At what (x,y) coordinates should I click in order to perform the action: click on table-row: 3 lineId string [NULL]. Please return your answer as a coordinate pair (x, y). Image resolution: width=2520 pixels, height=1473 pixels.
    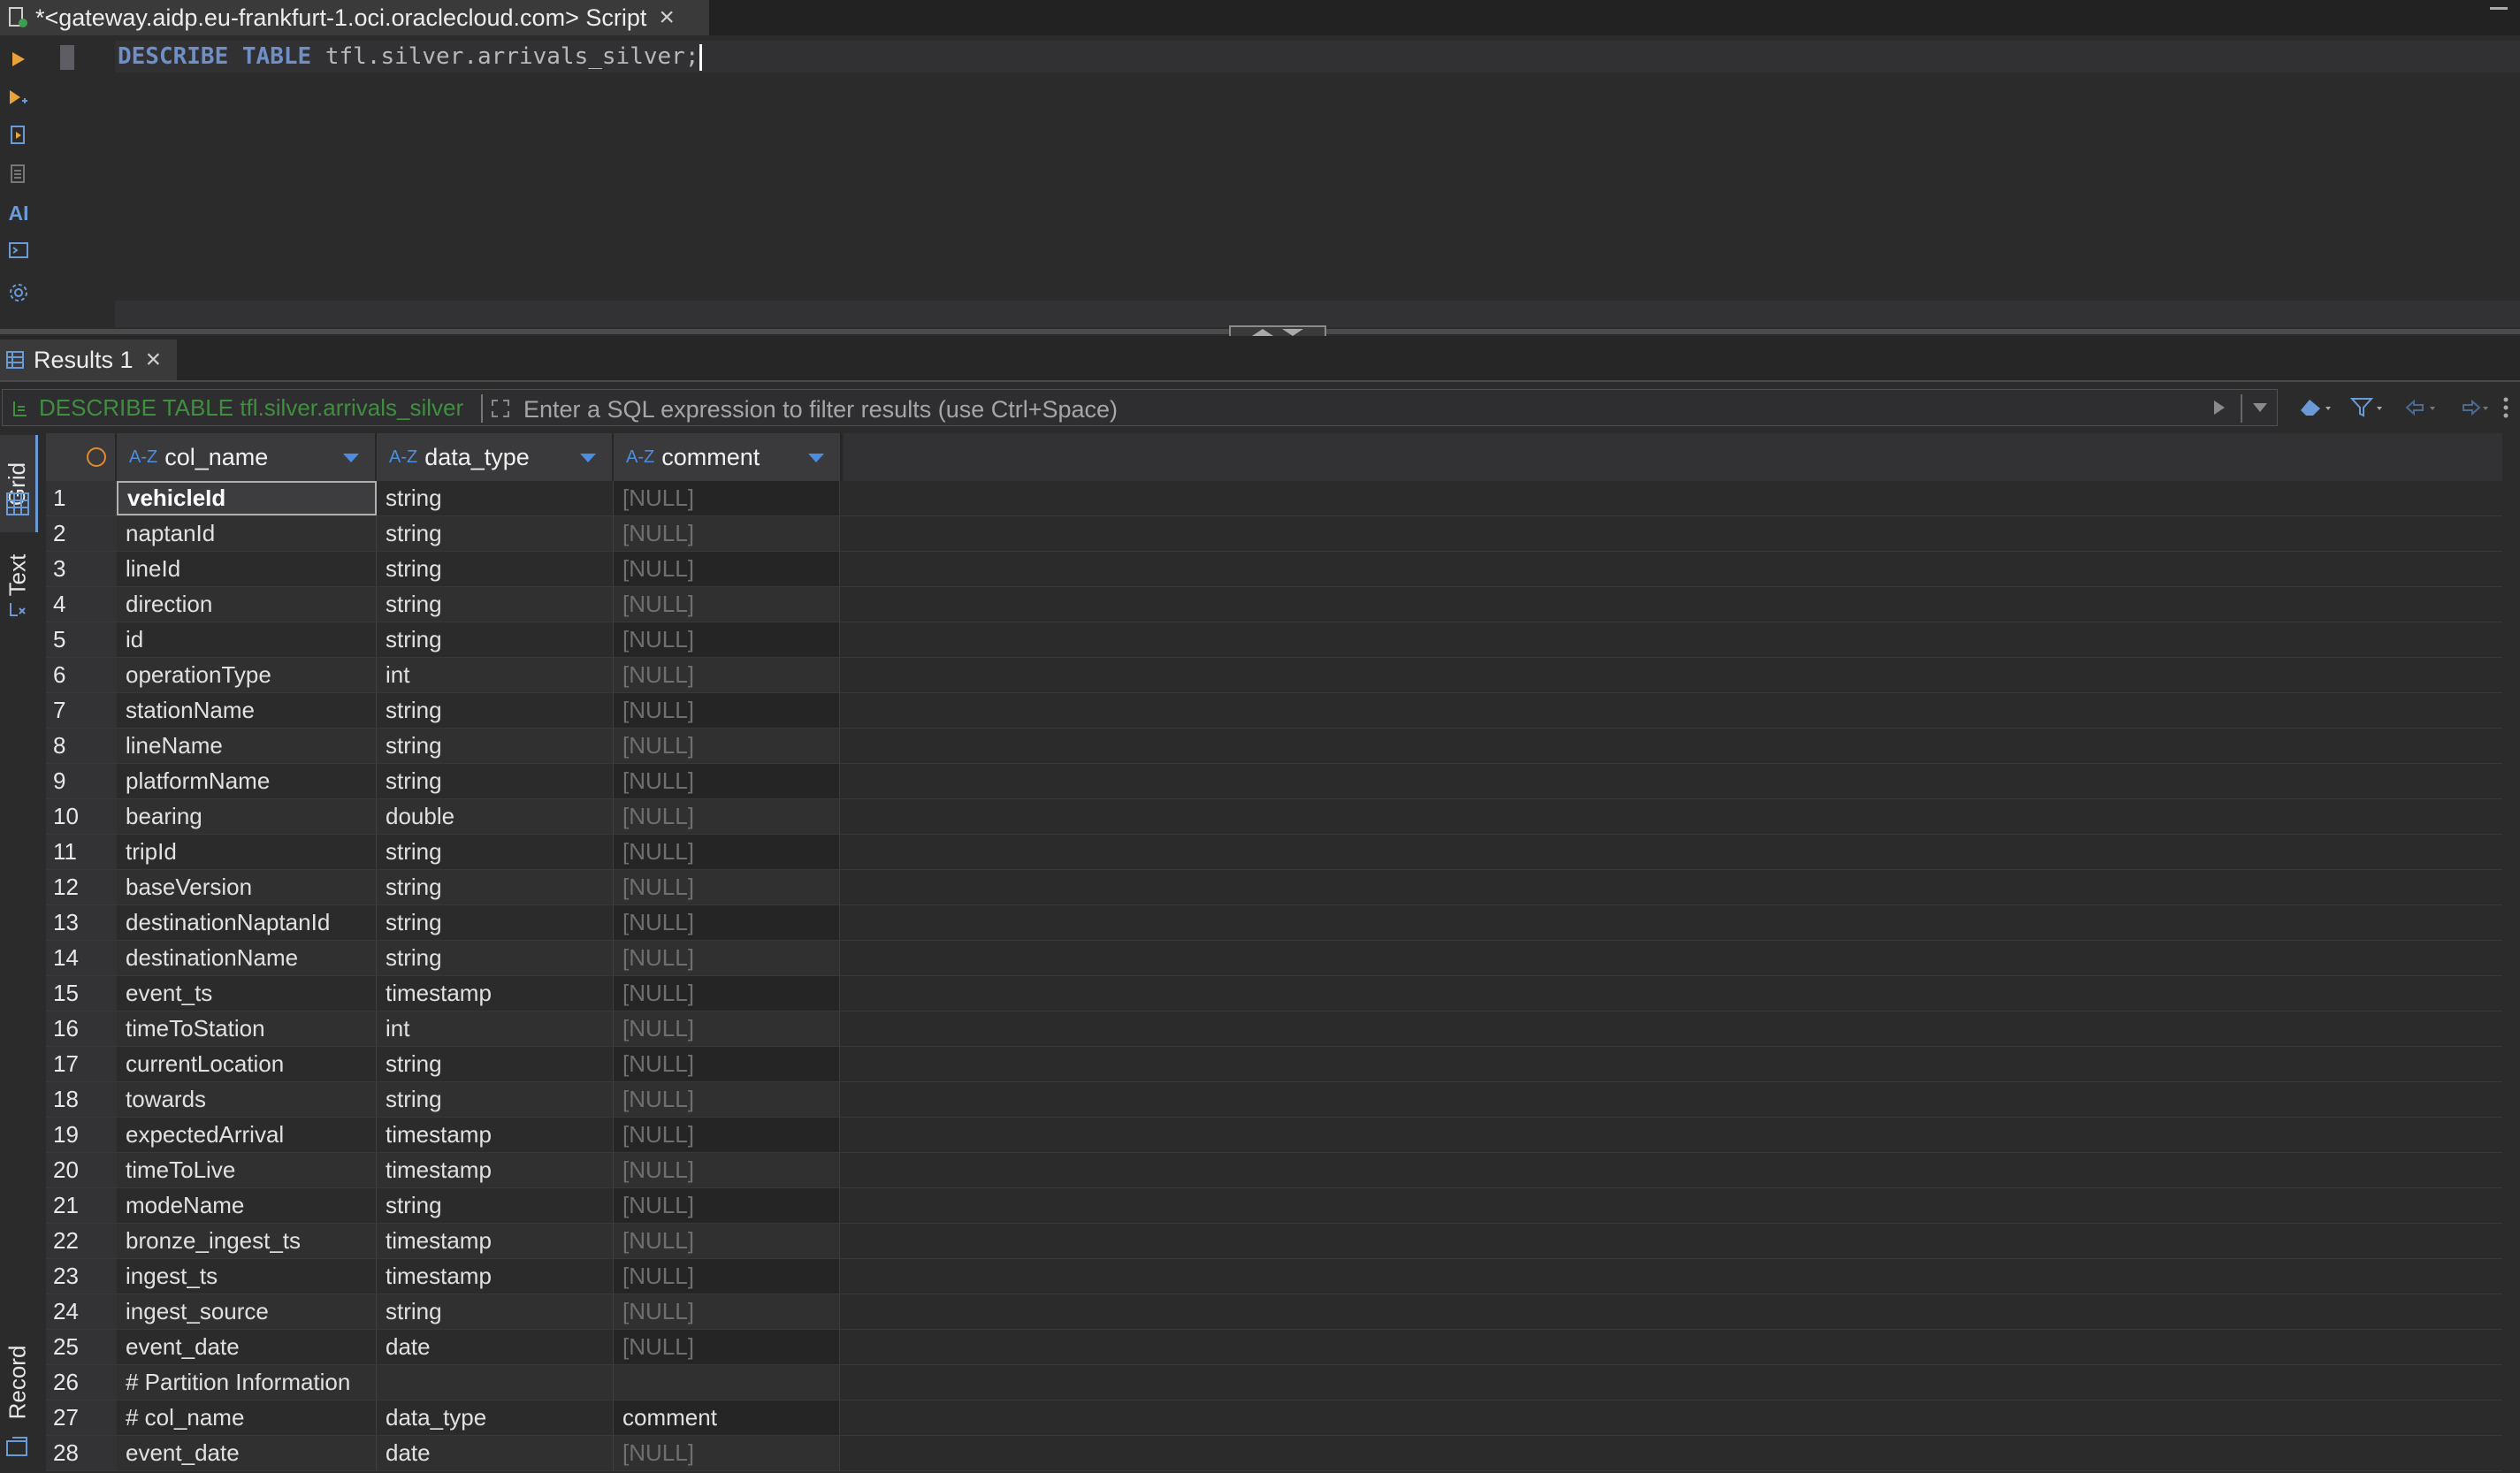
    Looking at the image, I should click on (1274, 569).